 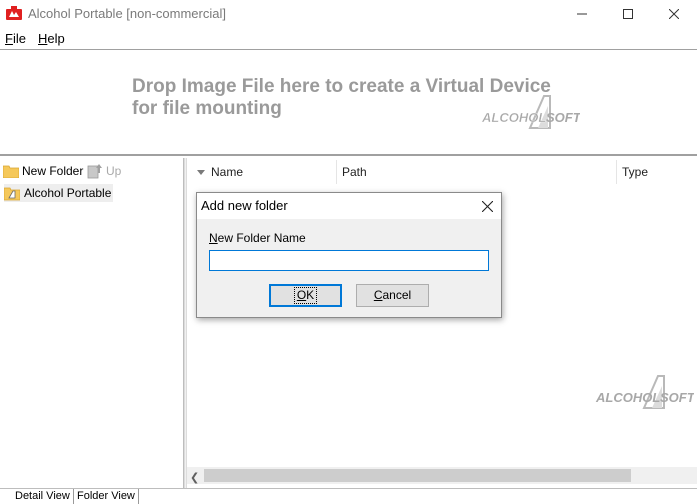 I want to click on menu-file: File, so click(x=15, y=38).